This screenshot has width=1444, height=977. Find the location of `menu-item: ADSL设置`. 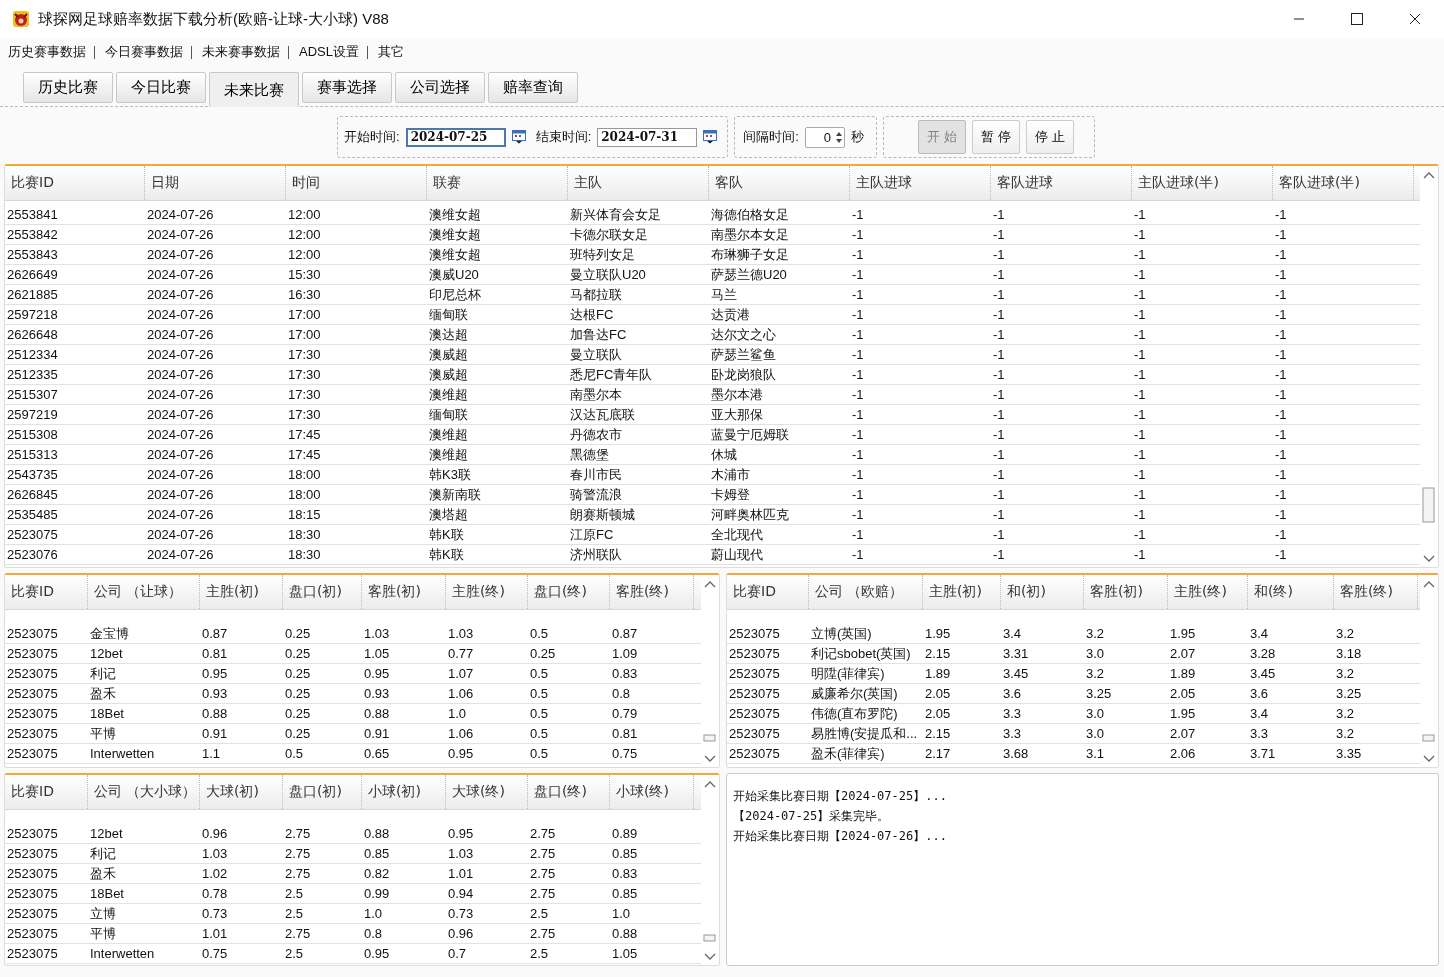

menu-item: ADSL设置 is located at coordinates (333, 52).